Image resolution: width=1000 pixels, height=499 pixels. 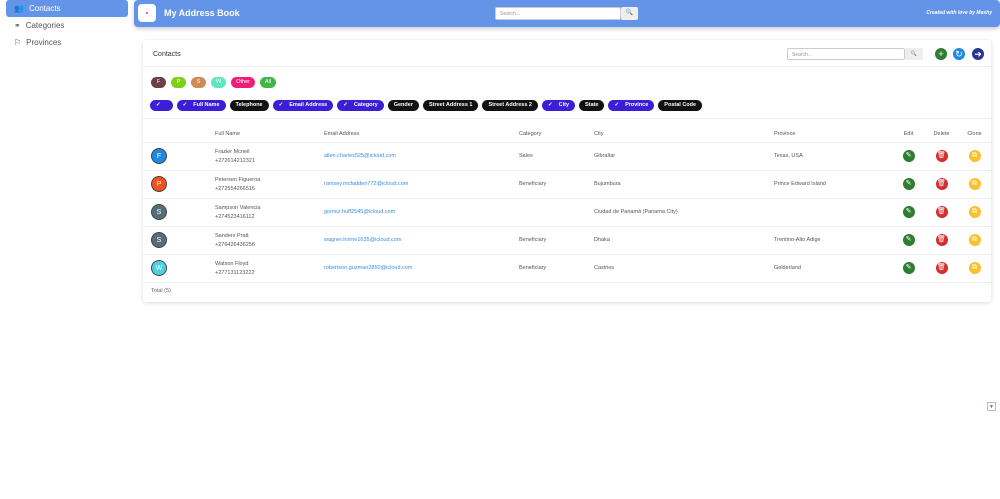 What do you see at coordinates (959, 54) in the screenshot?
I see `refresh-button: ↻` at bounding box center [959, 54].